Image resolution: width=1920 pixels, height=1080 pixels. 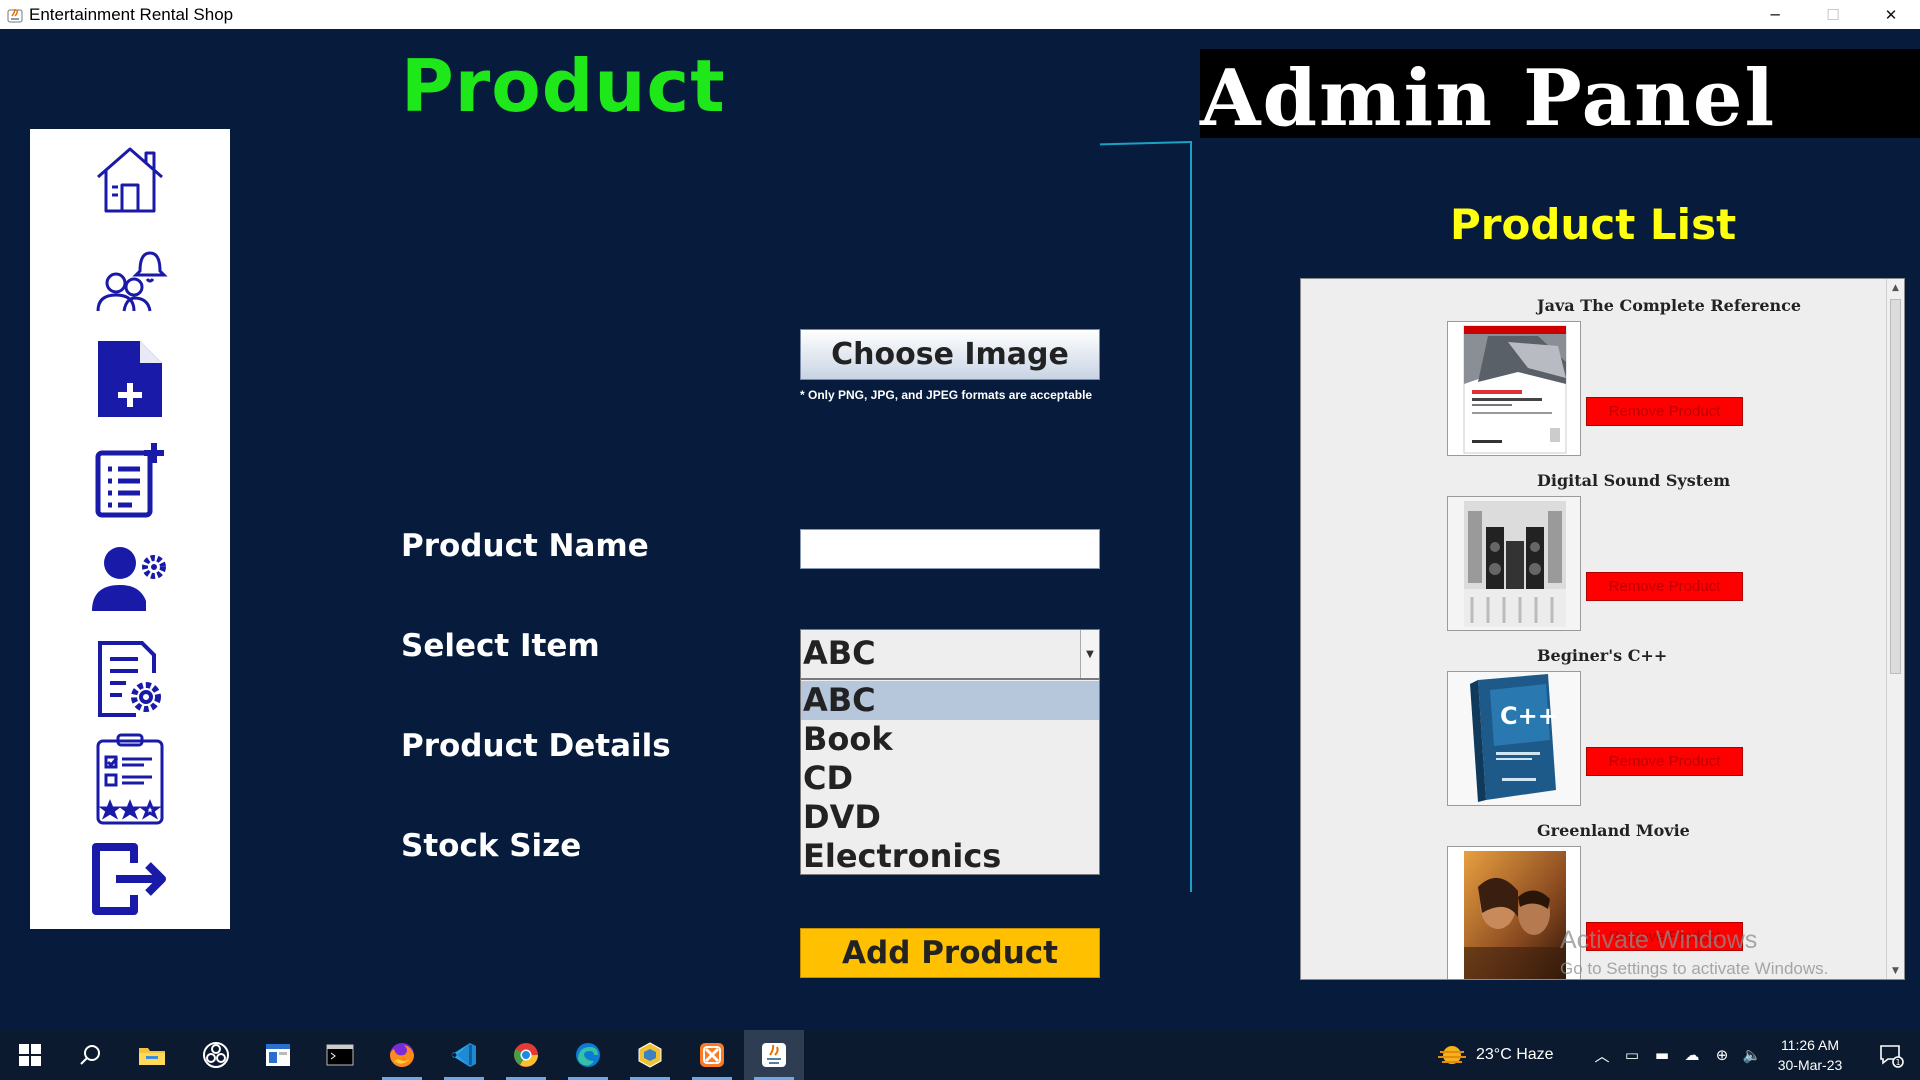 I want to click on taskbar-clock: 11:26 AM 30-Mar-23, so click(x=1810, y=1055).